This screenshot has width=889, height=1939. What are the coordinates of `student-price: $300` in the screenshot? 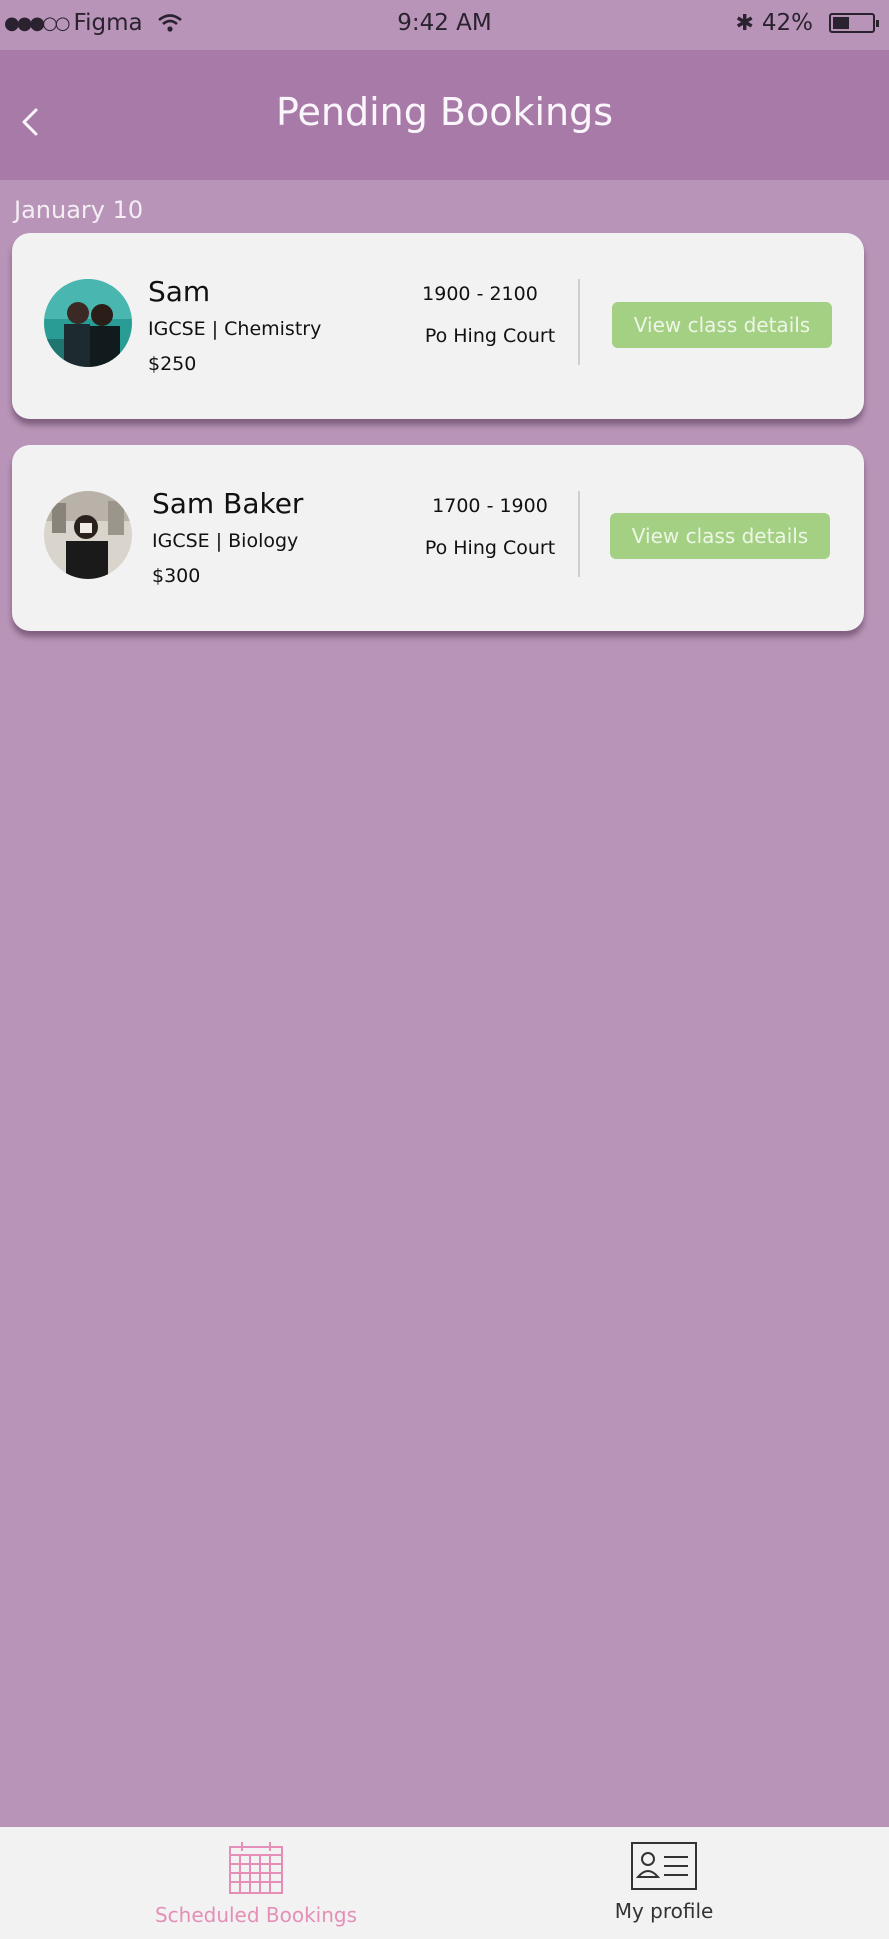 It's located at (176, 576).